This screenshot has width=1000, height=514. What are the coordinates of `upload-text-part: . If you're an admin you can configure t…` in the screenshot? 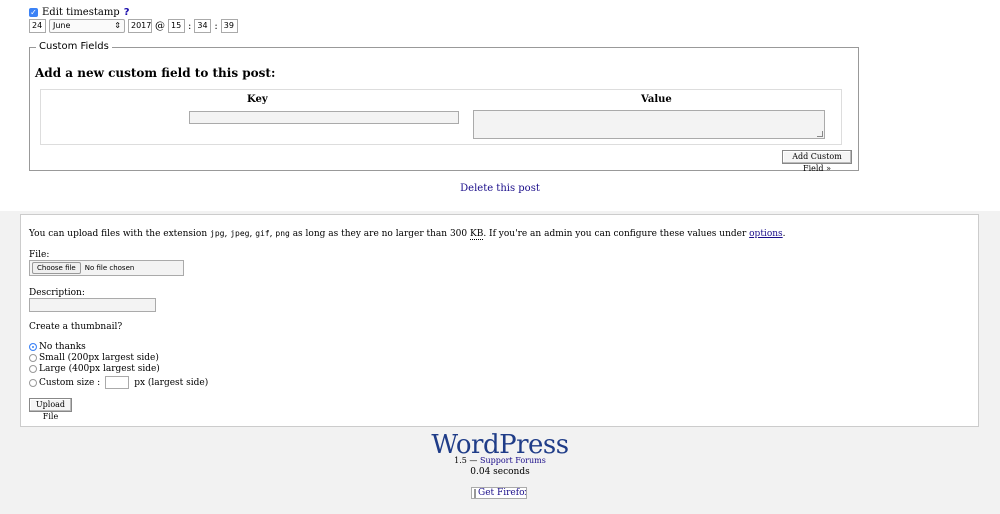 It's located at (616, 234).